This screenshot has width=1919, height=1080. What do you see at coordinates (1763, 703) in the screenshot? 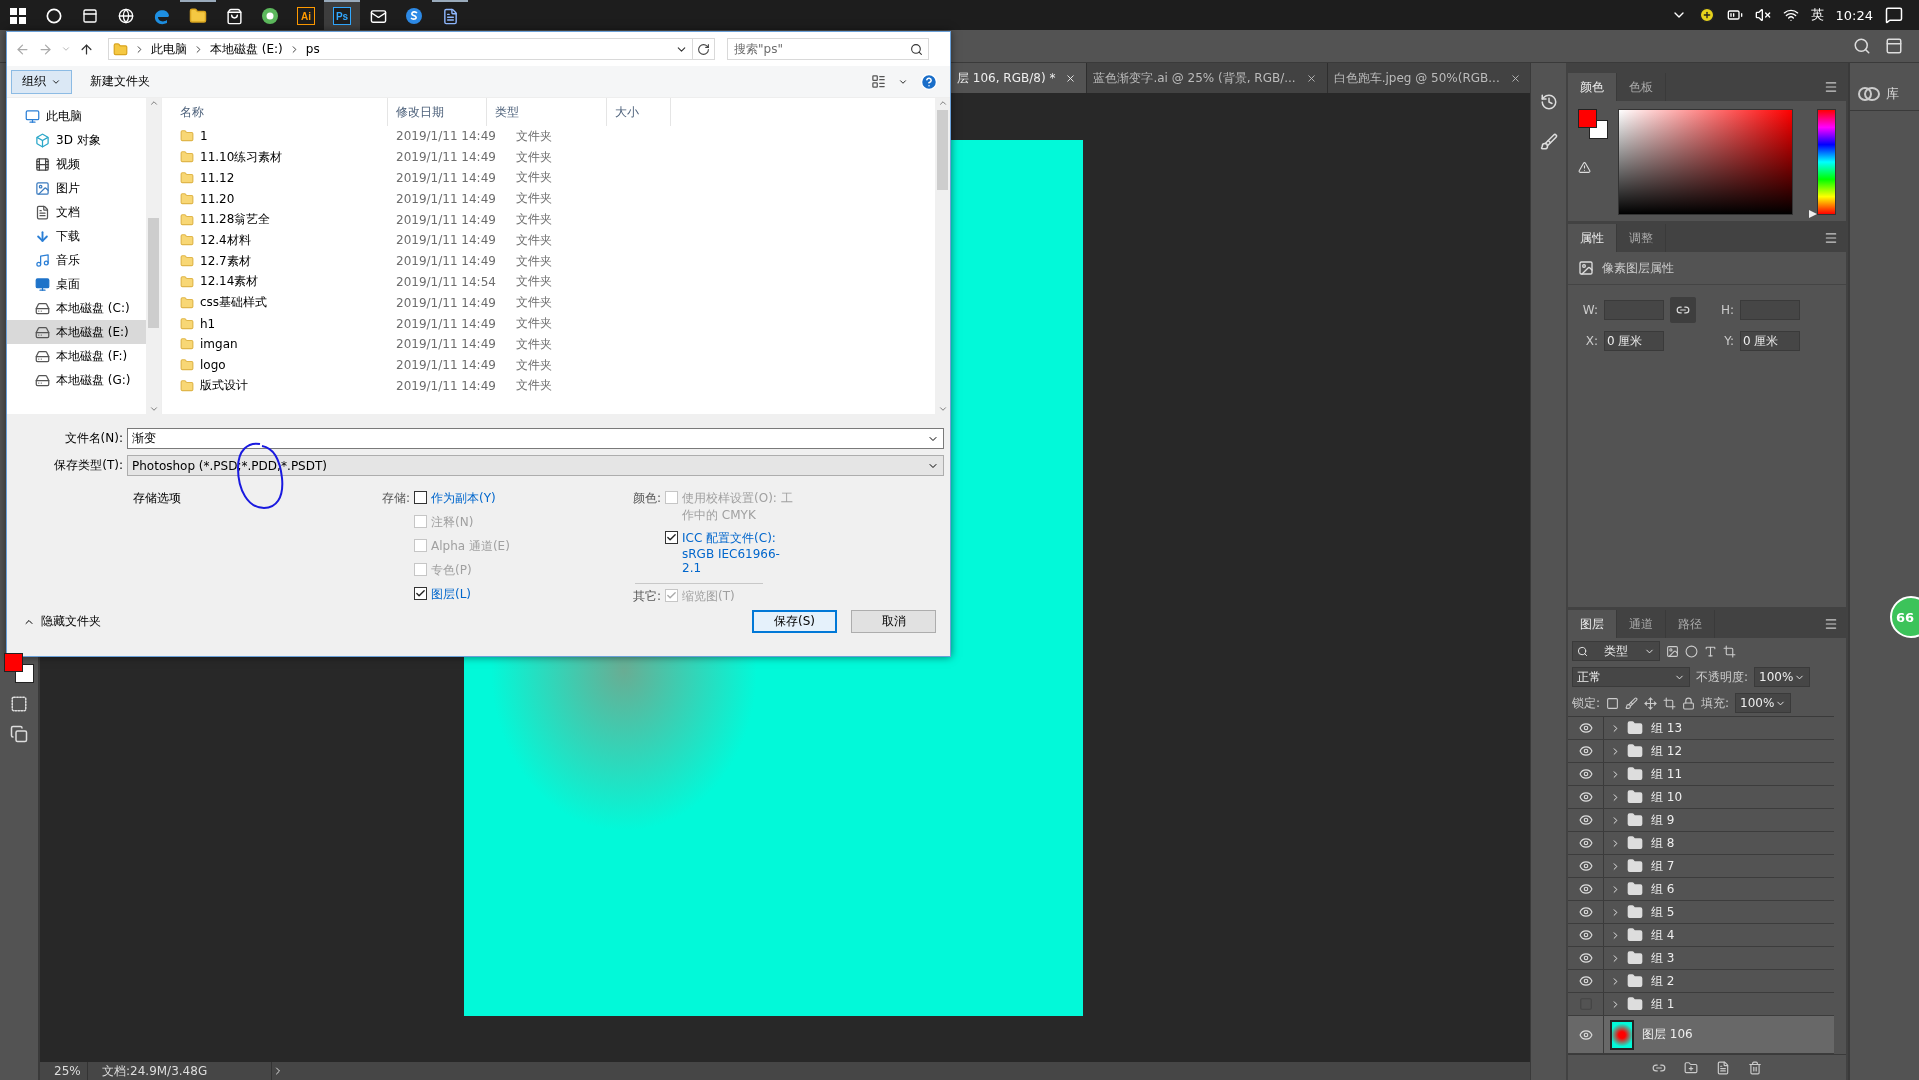
I see `fill-field: 100%` at bounding box center [1763, 703].